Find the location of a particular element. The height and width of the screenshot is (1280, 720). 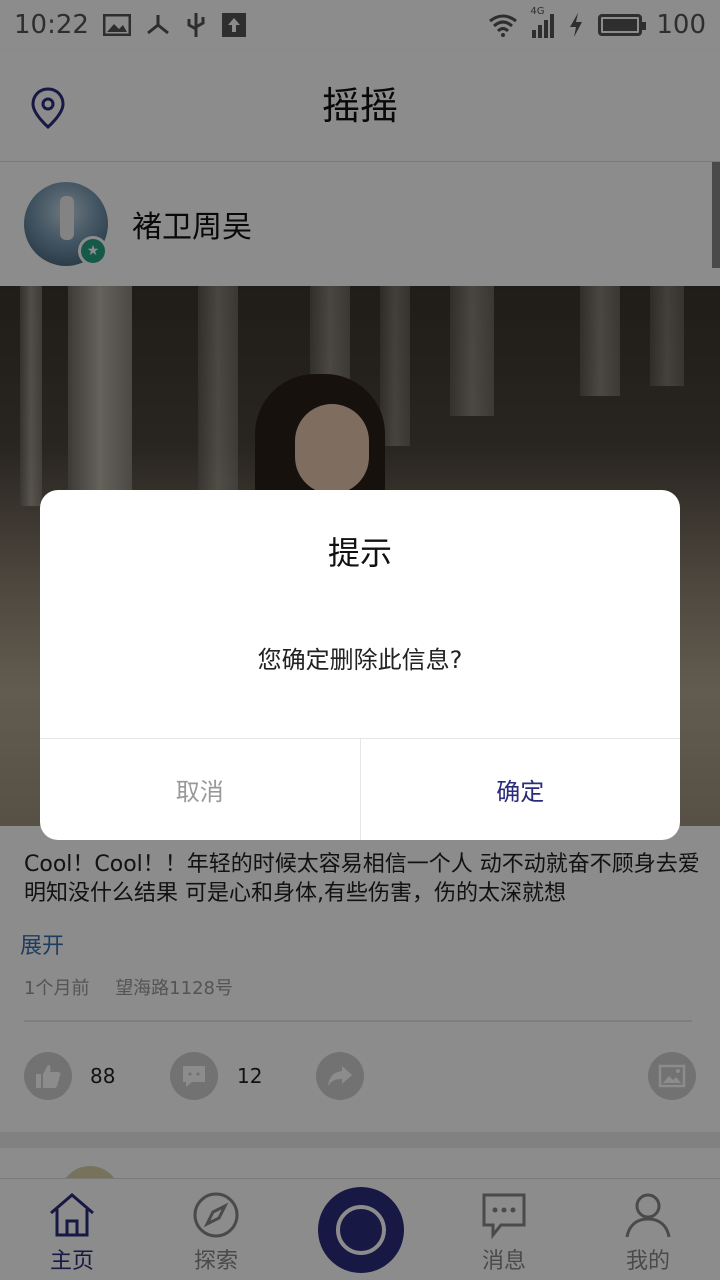

dialog-buttons: 取消 确定 is located at coordinates (360, 789).